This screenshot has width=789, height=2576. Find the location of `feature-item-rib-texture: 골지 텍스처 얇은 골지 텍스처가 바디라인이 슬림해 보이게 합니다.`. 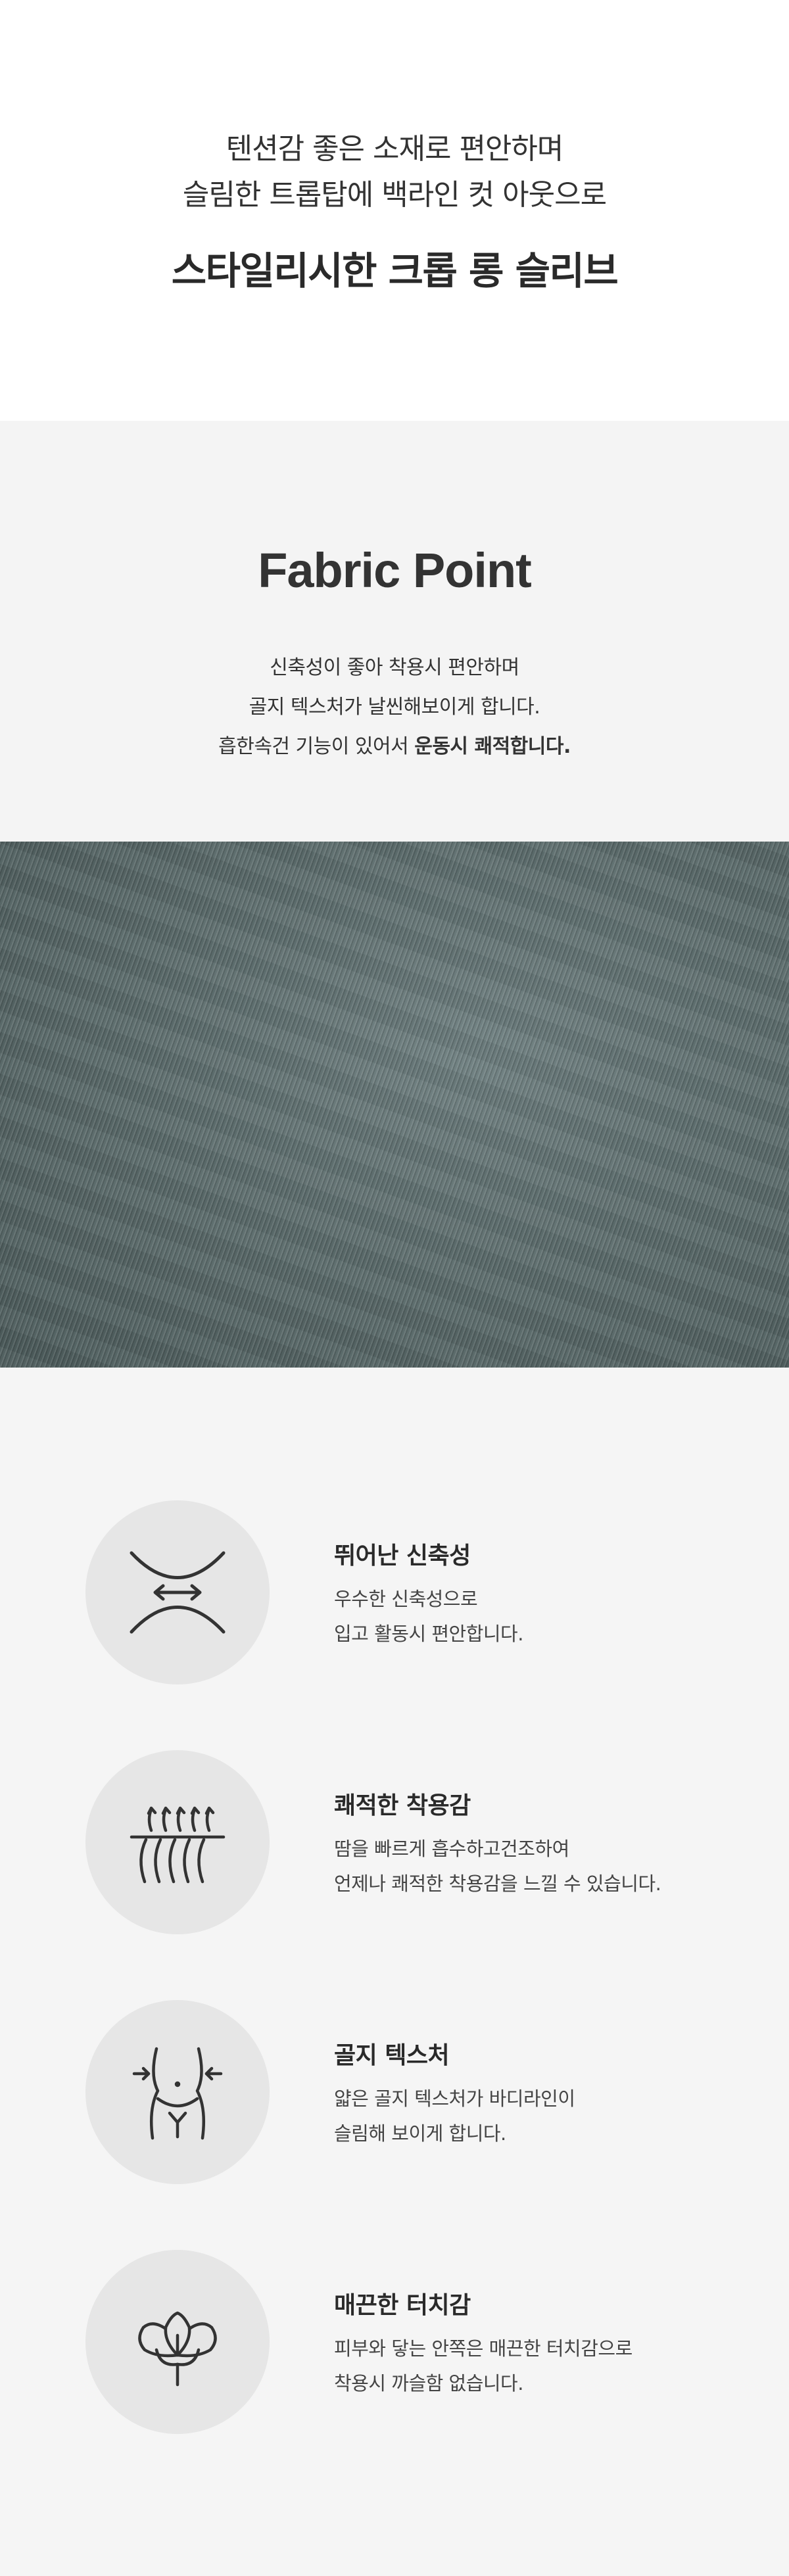

feature-item-rib-texture: 골지 텍스처 얇은 골지 텍스처가 바디라인이 슬림해 보이게 합니다. is located at coordinates (394, 2096).